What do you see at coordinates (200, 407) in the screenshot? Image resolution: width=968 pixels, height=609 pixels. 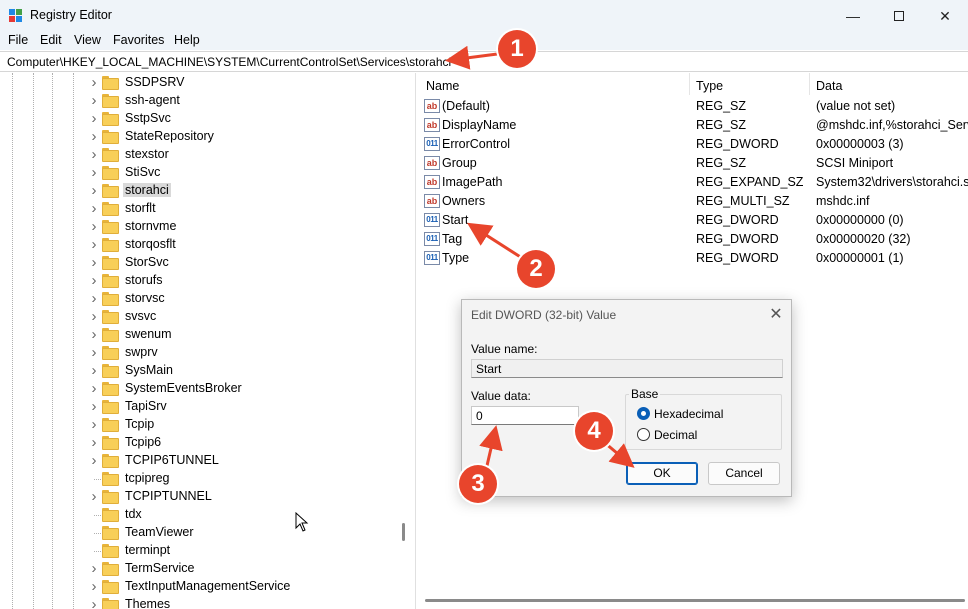 I see `tree-item: › TapiSrv` at bounding box center [200, 407].